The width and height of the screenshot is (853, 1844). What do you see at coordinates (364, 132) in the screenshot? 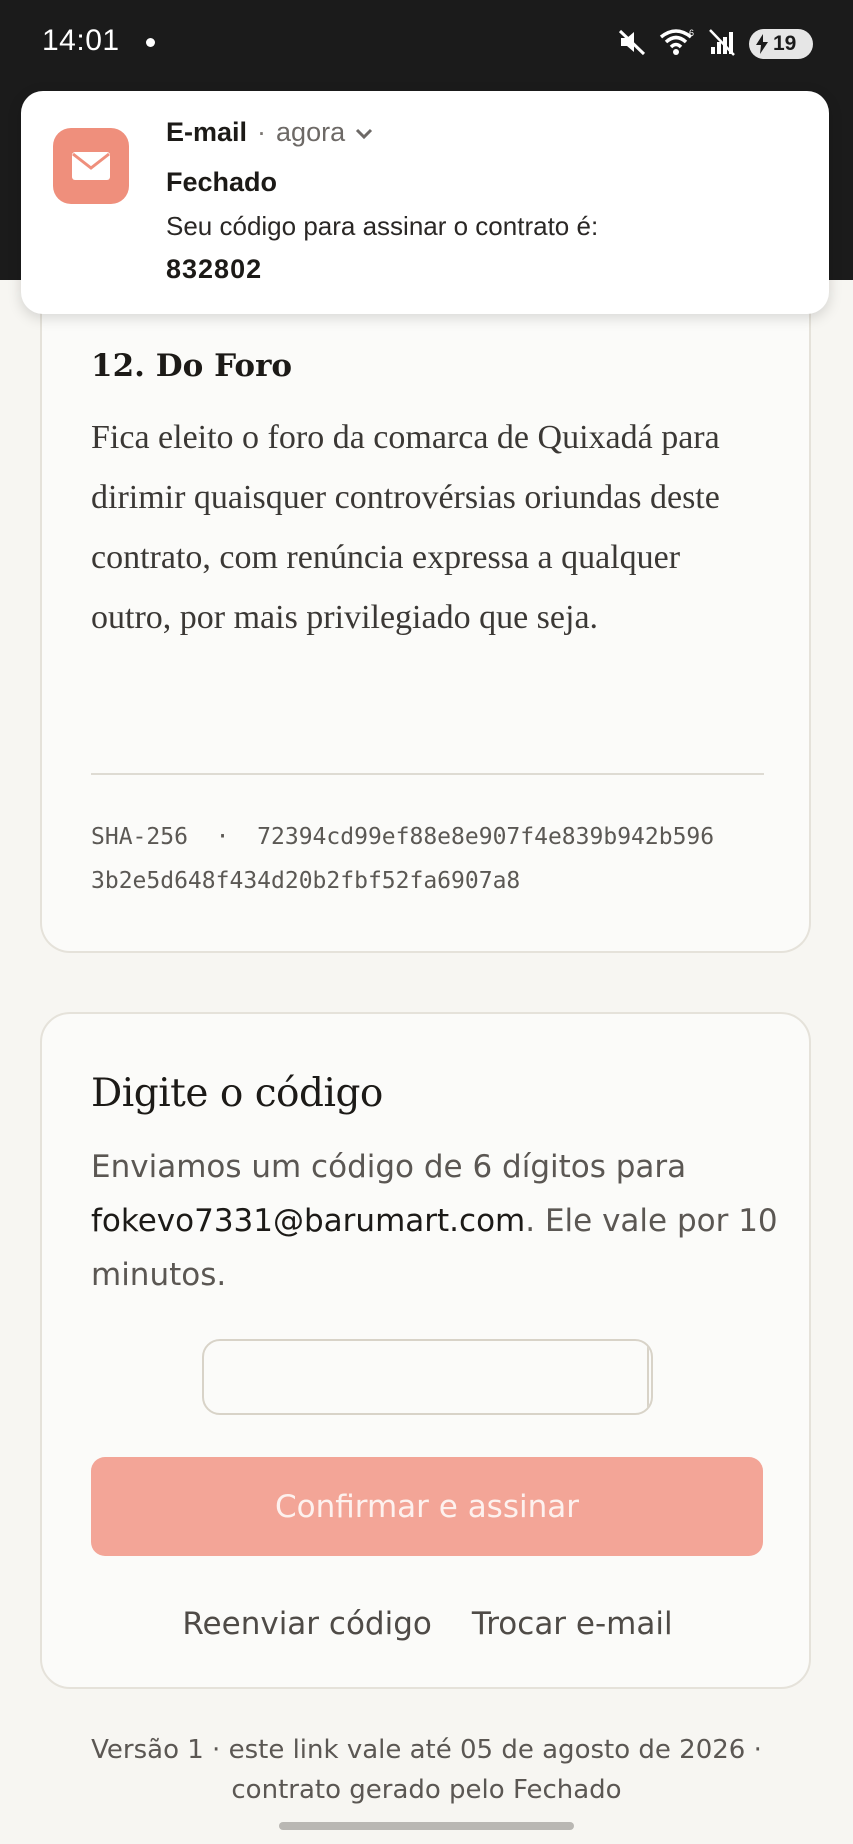
I see `chevron-down-icon` at bounding box center [364, 132].